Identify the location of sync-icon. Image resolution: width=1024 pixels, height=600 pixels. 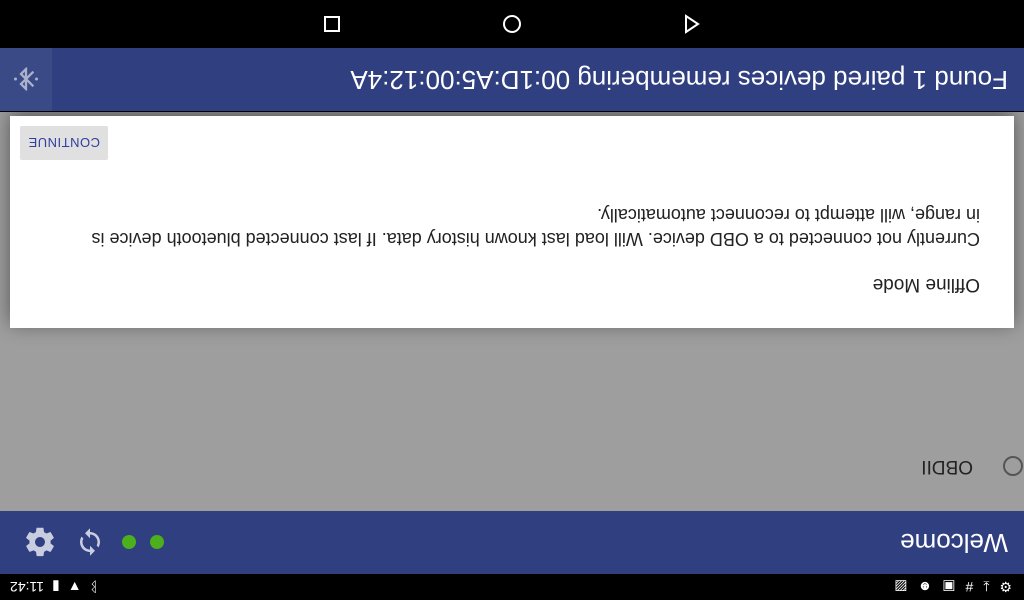
(90, 543).